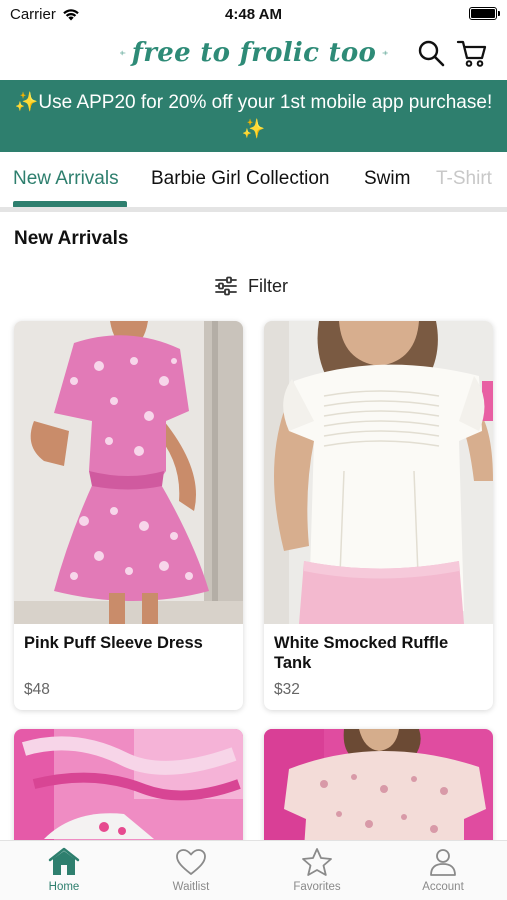 Image resolution: width=507 pixels, height=900 pixels. I want to click on promo-sparkle: ✨, so click(253, 129).